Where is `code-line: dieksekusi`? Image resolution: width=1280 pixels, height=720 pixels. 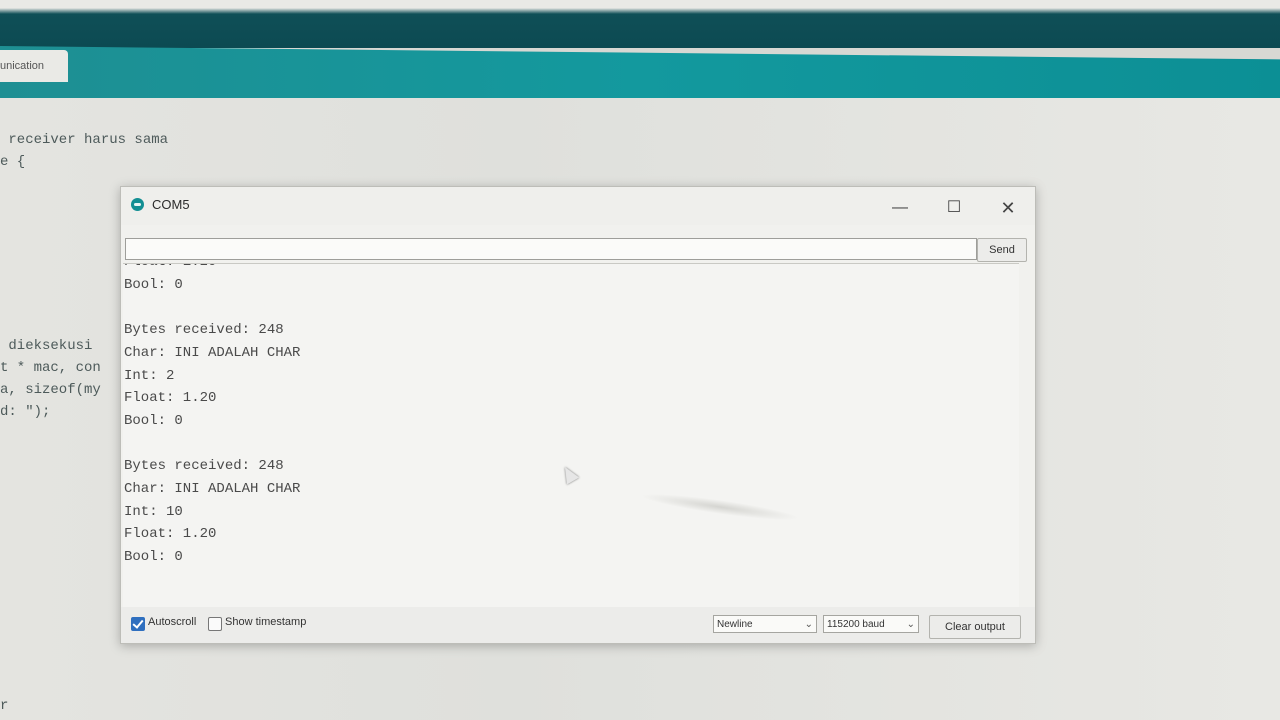 code-line: dieksekusi is located at coordinates (46, 346).